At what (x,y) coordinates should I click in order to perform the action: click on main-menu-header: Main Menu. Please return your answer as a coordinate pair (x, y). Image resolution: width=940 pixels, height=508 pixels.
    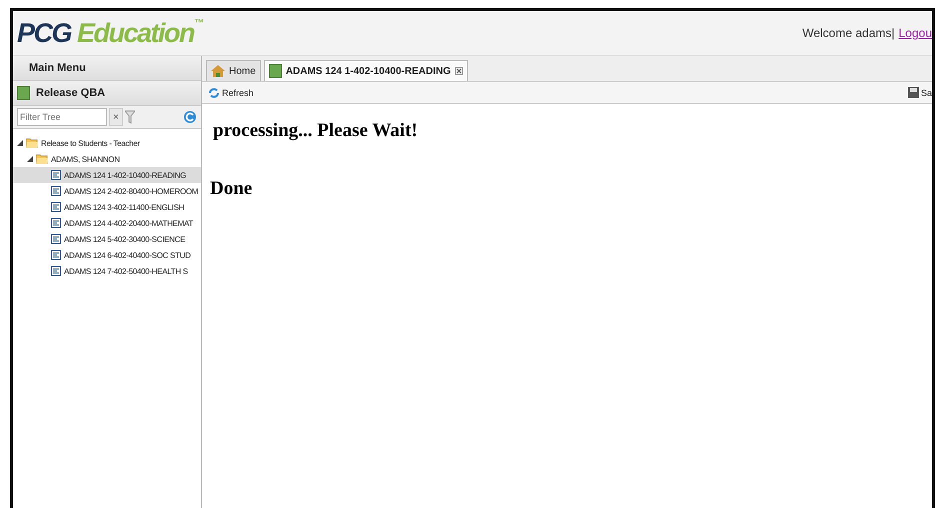
    Looking at the image, I should click on (107, 68).